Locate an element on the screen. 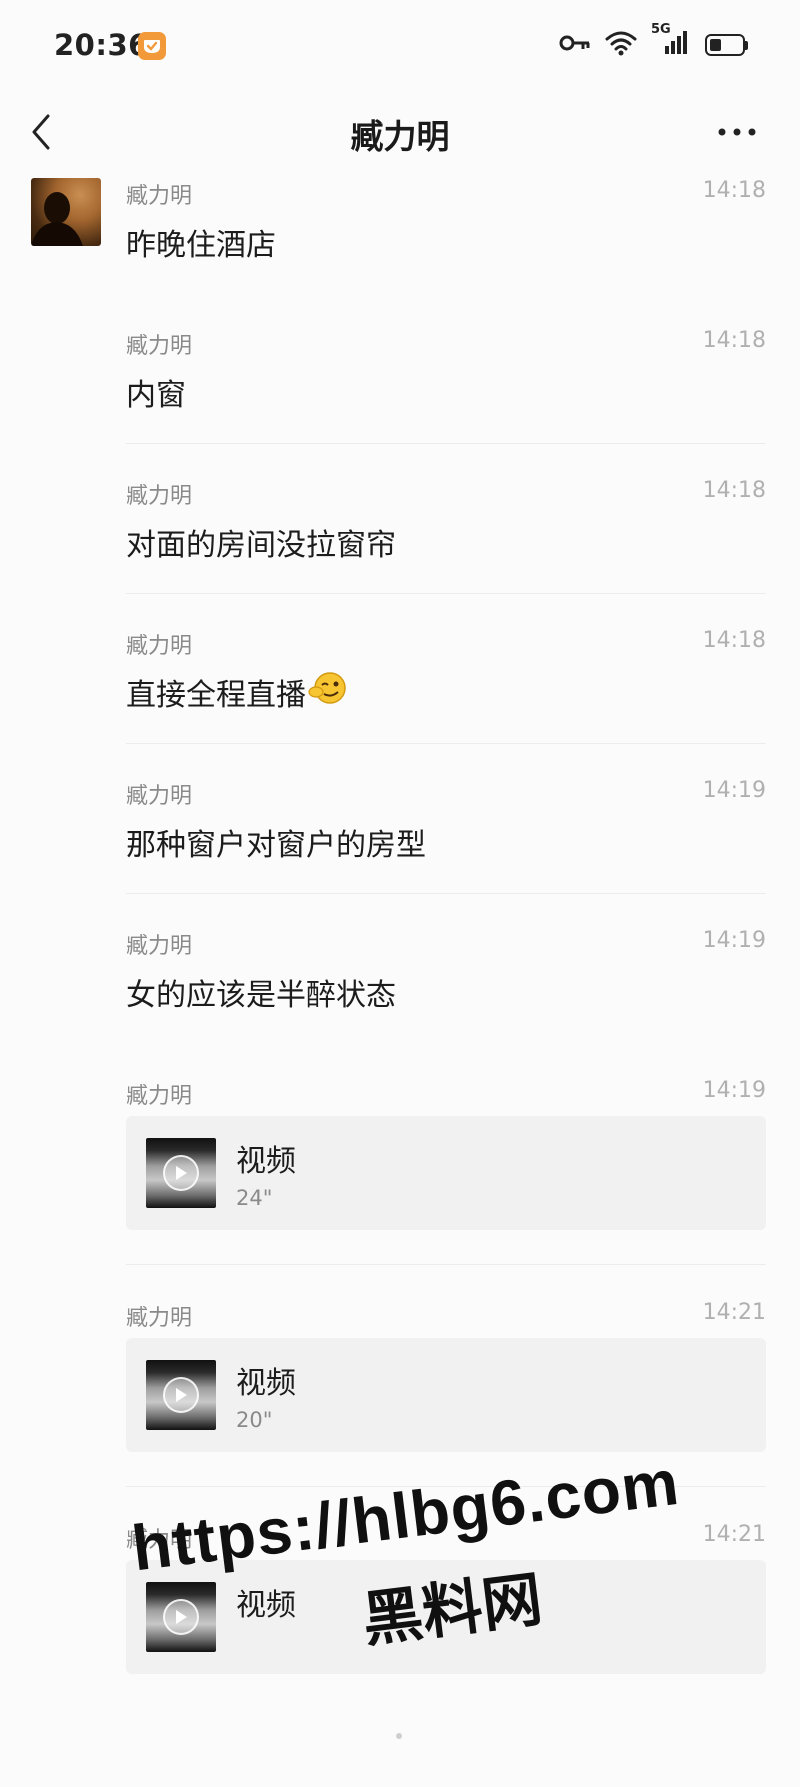 Image resolution: width=800 pixels, height=1787 pixels. cellular-signal-icon: 5G is located at coordinates (671, 41).